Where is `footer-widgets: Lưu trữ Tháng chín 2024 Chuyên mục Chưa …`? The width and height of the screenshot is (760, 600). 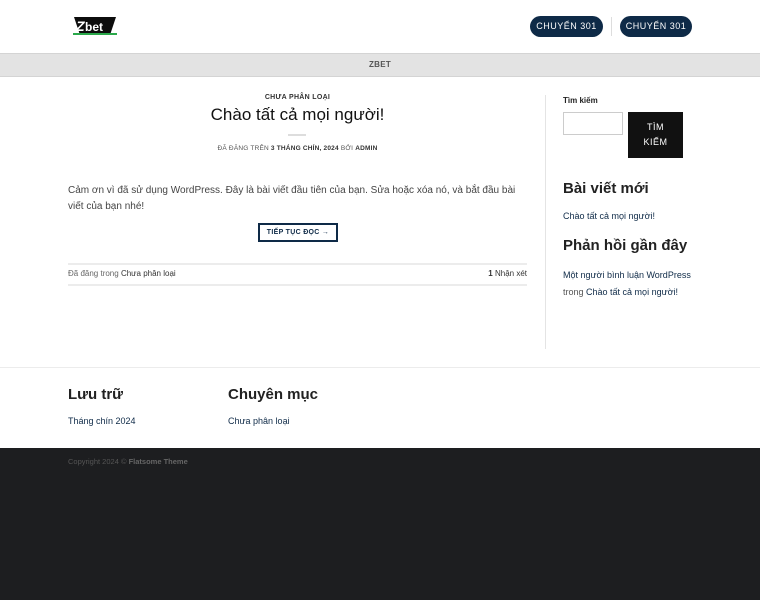
footer-widgets: Lưu trữ Tháng chín 2024 Chuyên mục Chưa … is located at coordinates (380, 407).